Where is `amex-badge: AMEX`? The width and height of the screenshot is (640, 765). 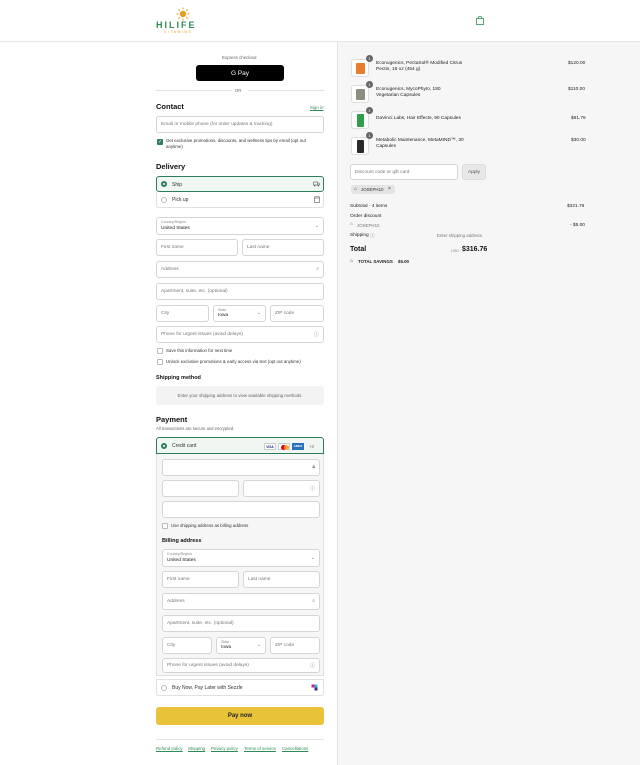
amex-badge: AMEX is located at coordinates (298, 446).